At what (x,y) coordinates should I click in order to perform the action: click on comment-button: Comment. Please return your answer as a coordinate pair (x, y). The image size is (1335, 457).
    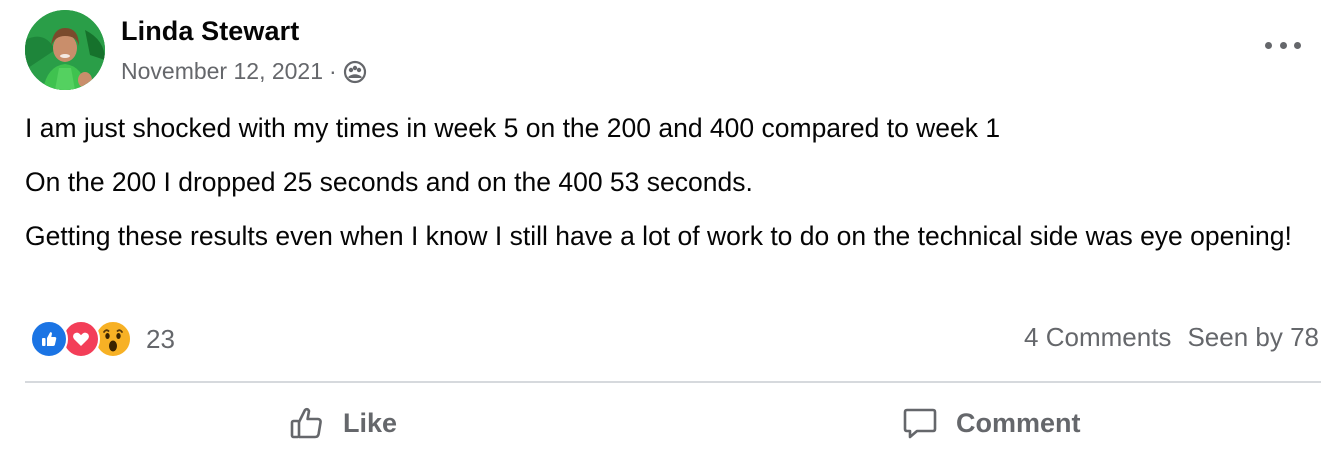
    Looking at the image, I should click on (991, 423).